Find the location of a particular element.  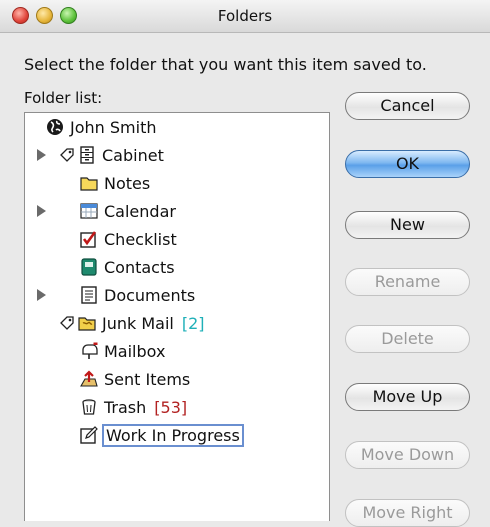

unread-count-badge: [53] is located at coordinates (171, 407).